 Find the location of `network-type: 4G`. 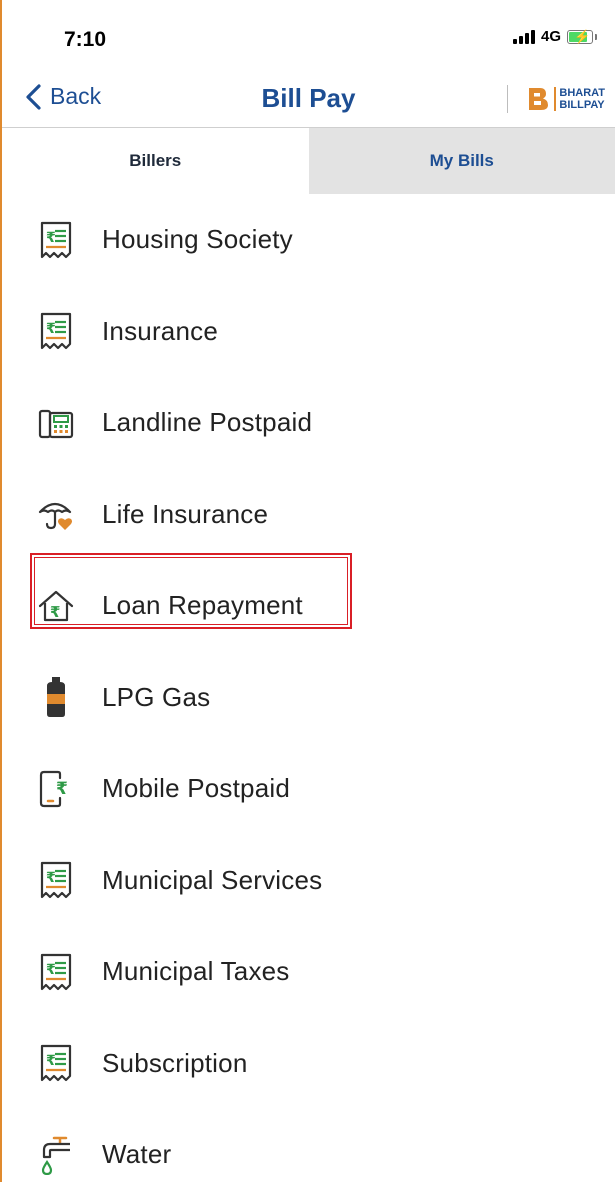

network-type: 4G is located at coordinates (550, 36).